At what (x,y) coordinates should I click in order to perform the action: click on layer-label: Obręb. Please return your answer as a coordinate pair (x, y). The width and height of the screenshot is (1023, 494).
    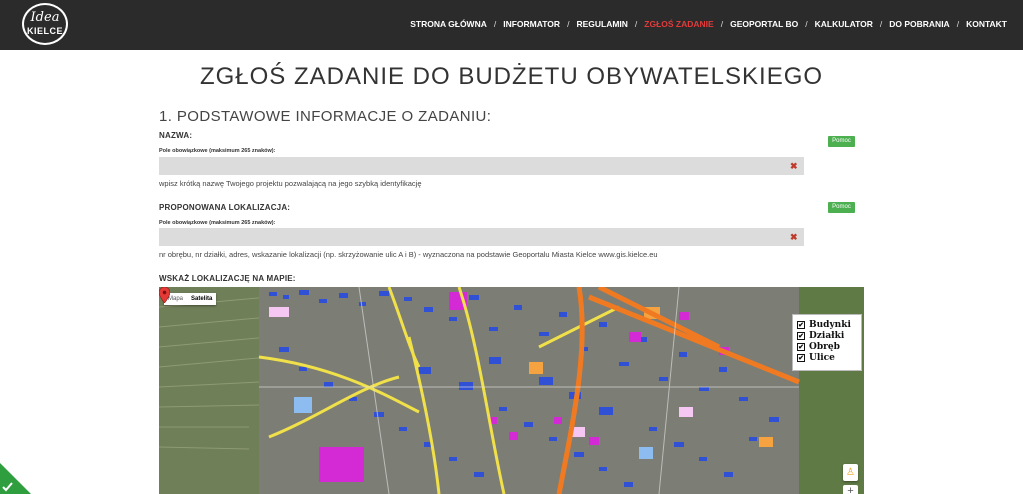
    Looking at the image, I should click on (824, 346).